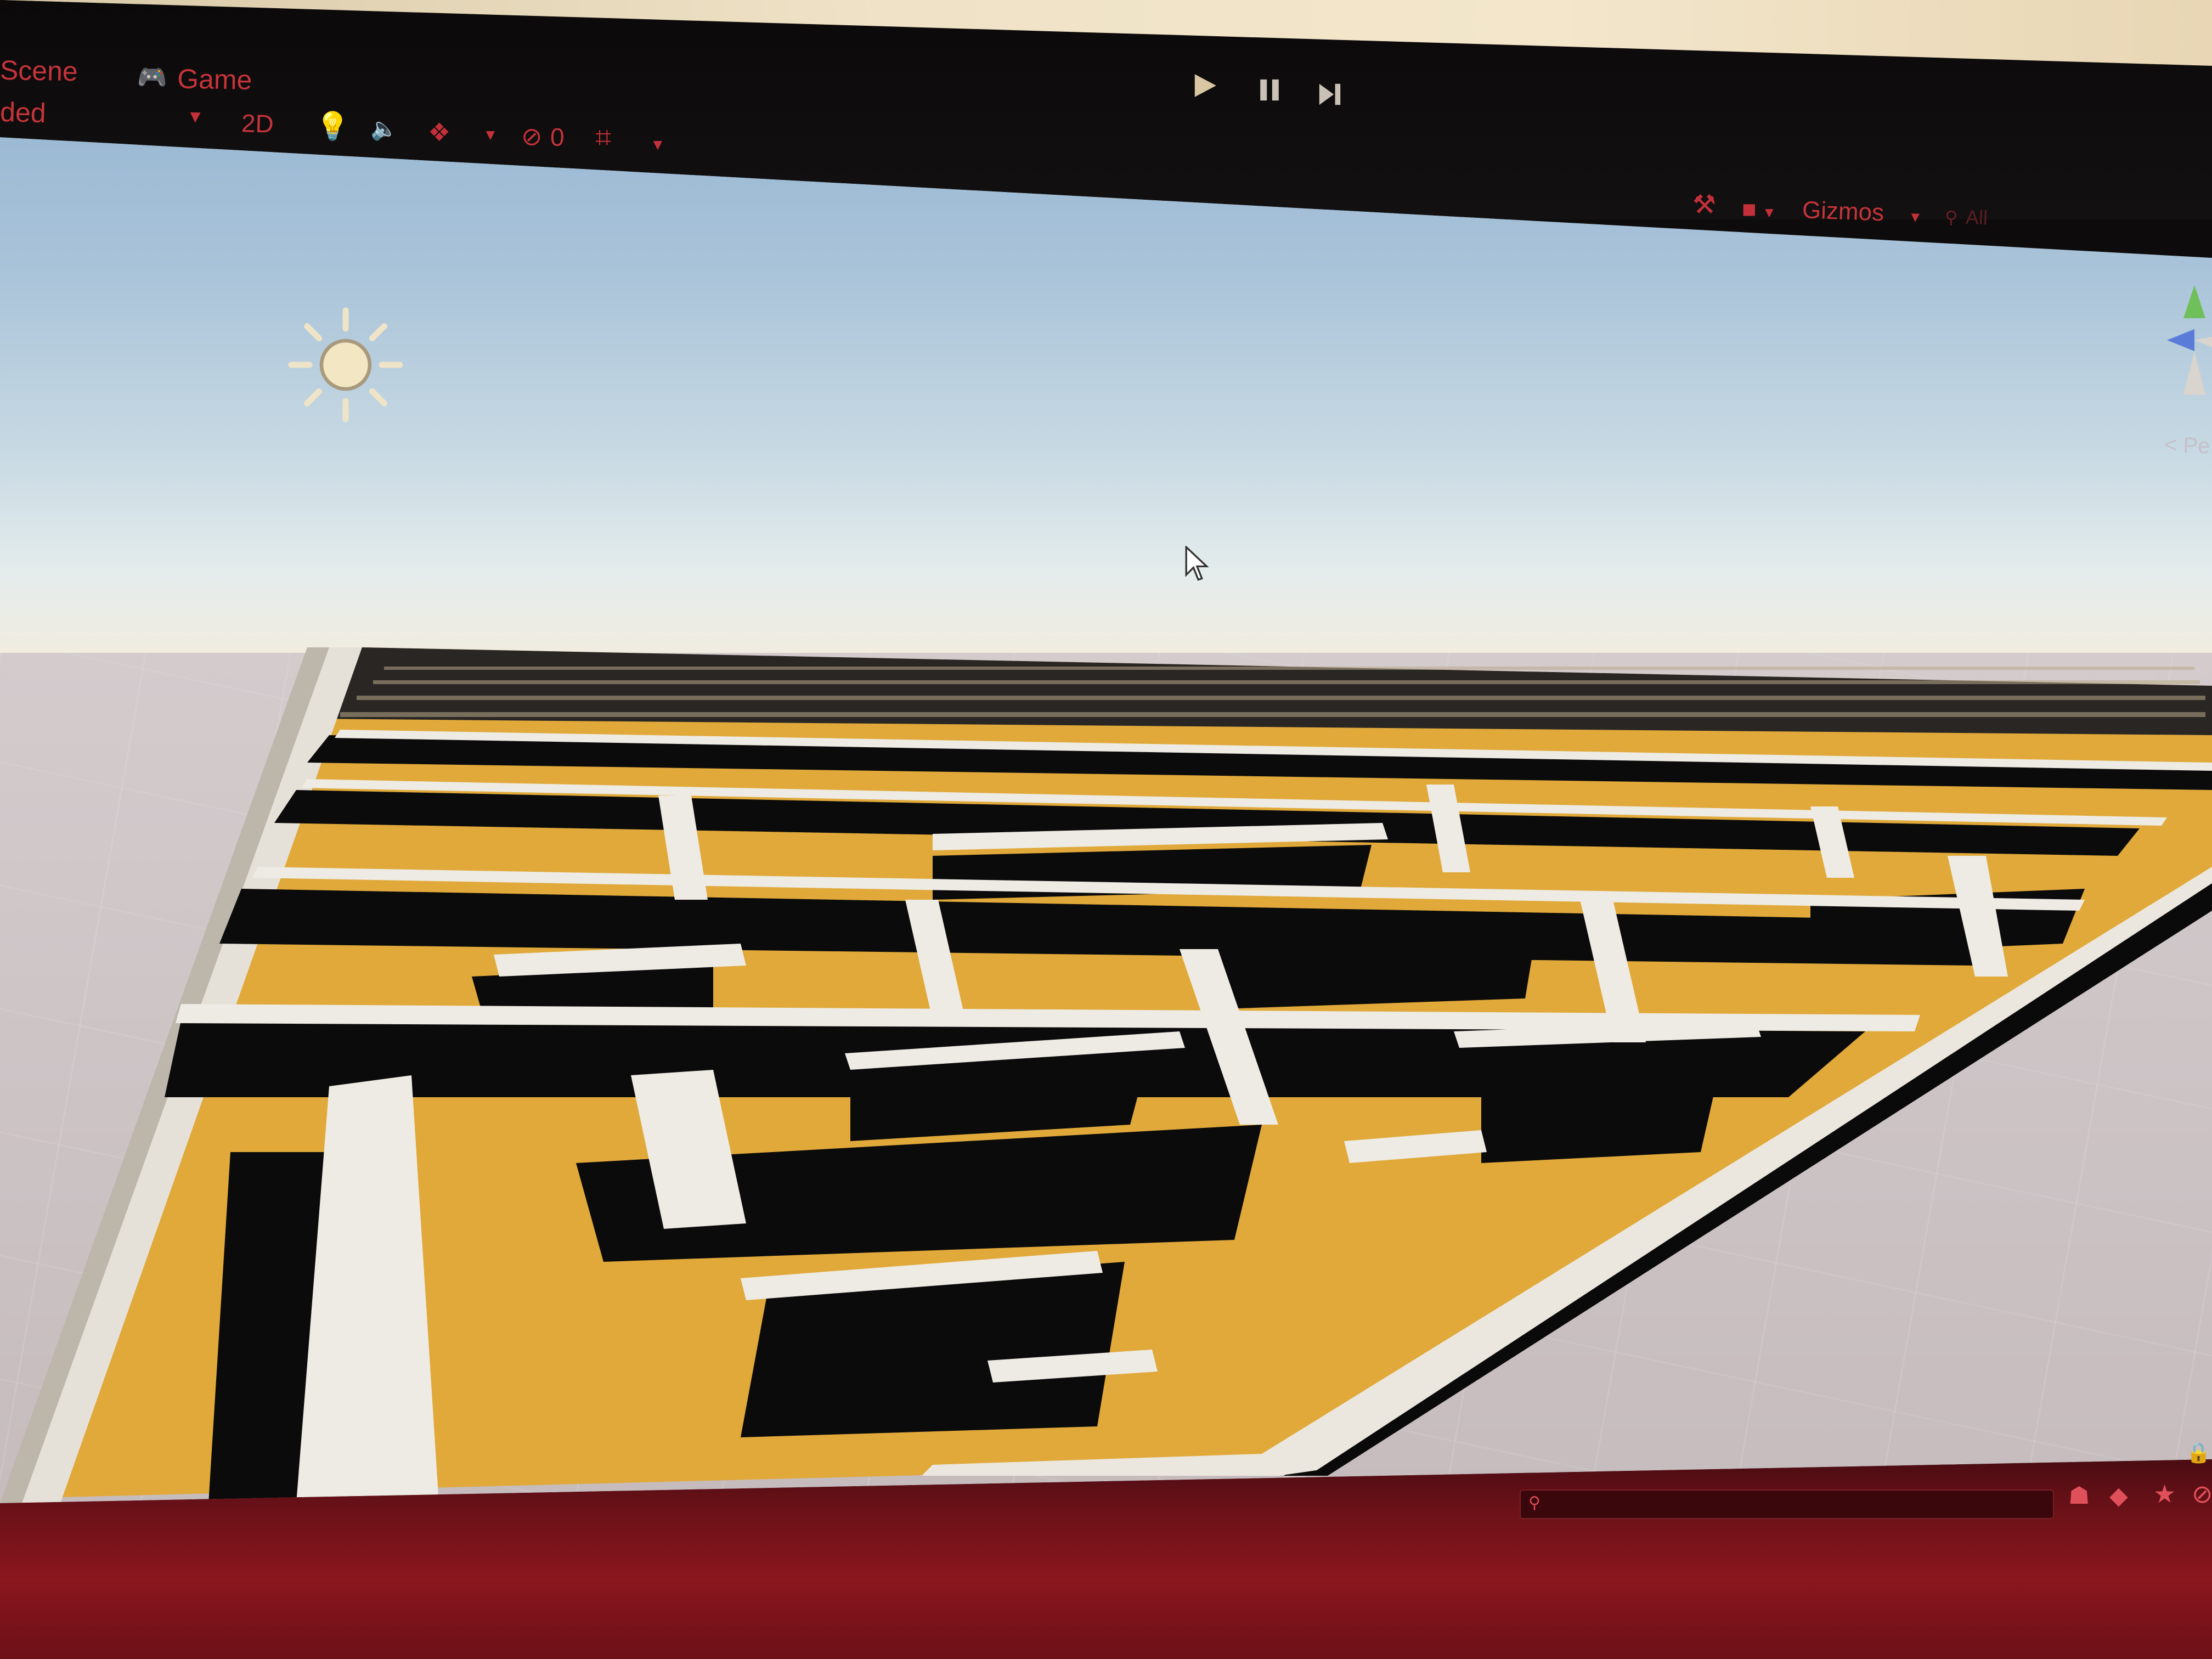 The height and width of the screenshot is (1659, 2212). What do you see at coordinates (345, 364) in the screenshot?
I see `sun-icon` at bounding box center [345, 364].